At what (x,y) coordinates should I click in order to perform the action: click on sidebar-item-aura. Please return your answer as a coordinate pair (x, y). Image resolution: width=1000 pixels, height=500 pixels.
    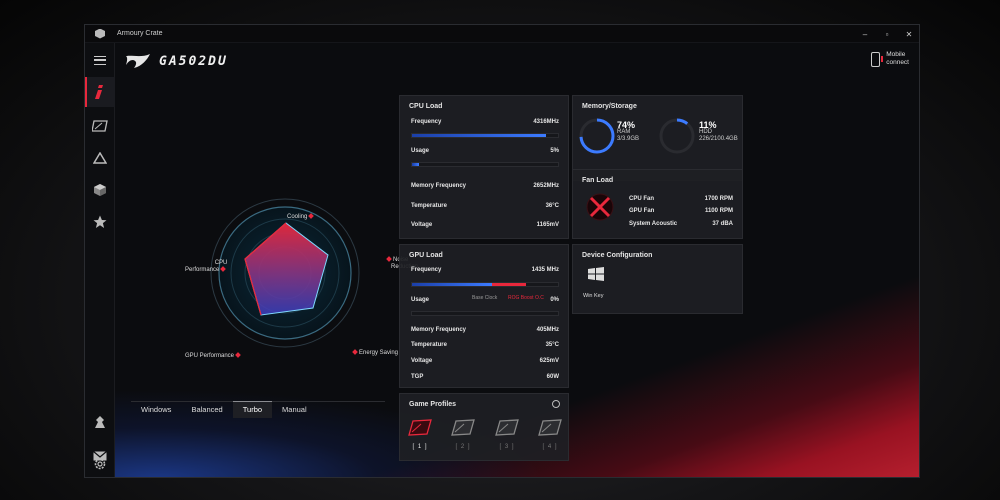
    Looking at the image, I should click on (100, 158).